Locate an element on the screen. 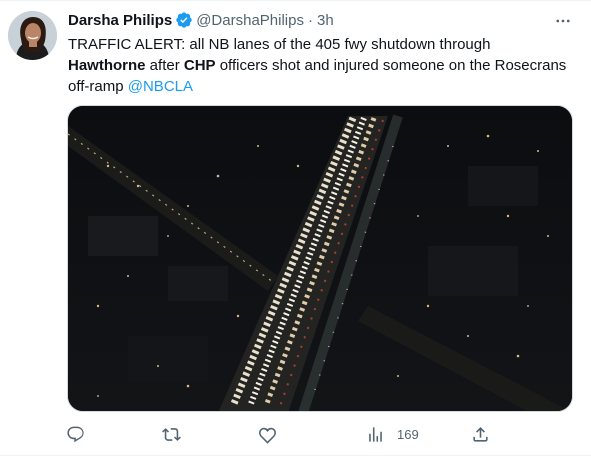 The image size is (591, 456). verified-badge-icon is located at coordinates (184, 20).